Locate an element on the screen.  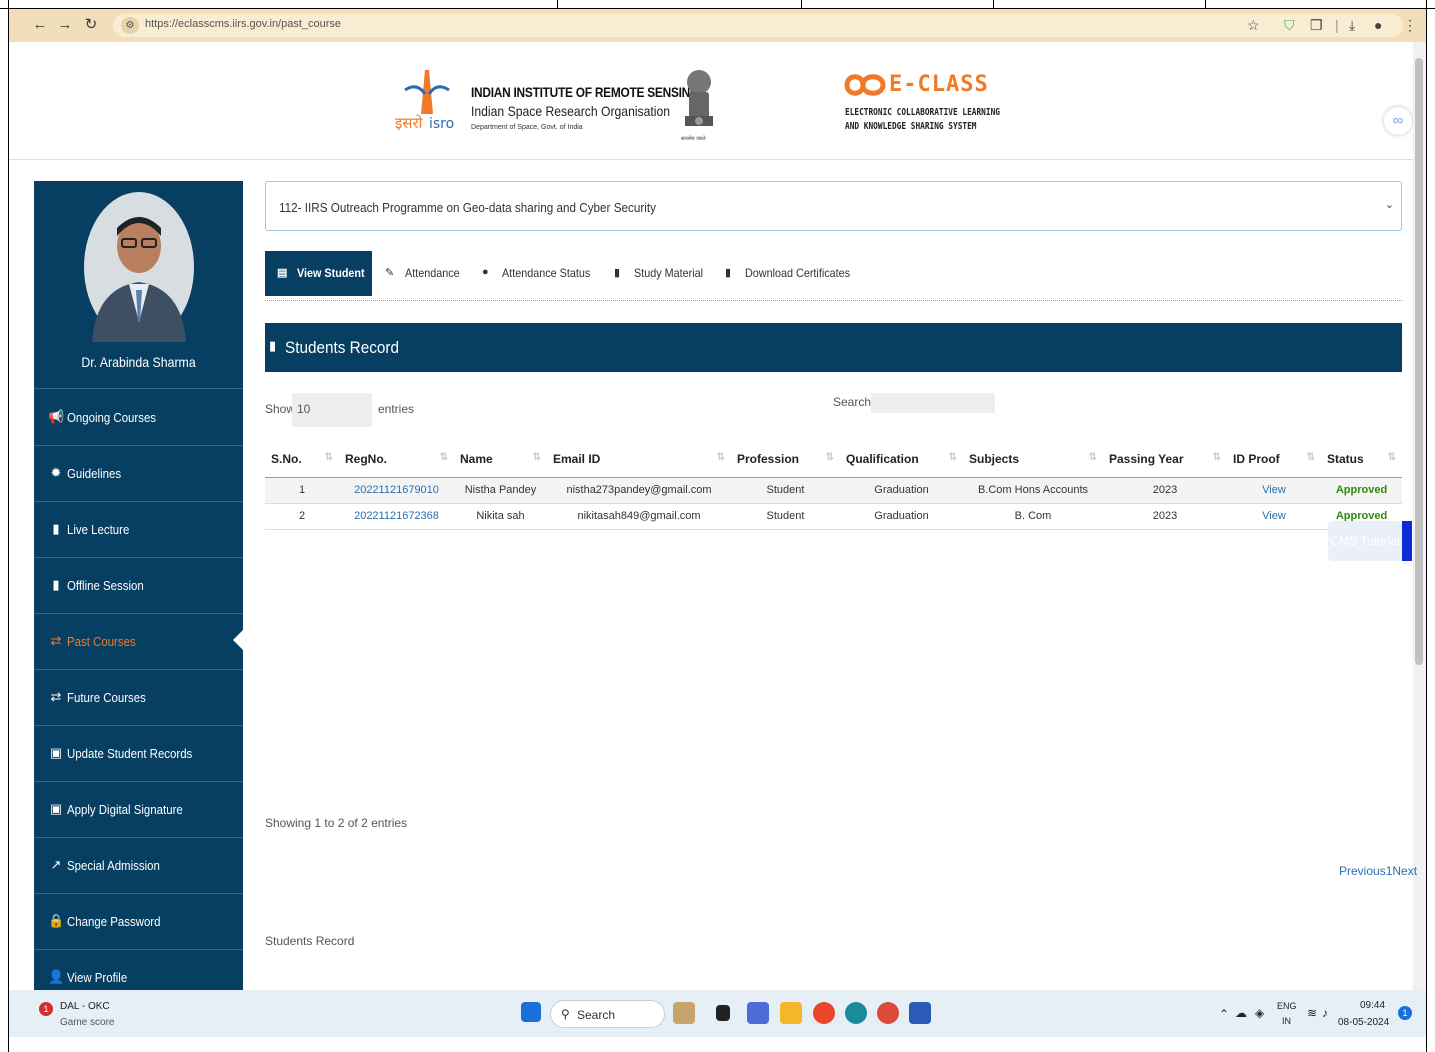
regno-link: 20221121679010 is located at coordinates (396, 490).